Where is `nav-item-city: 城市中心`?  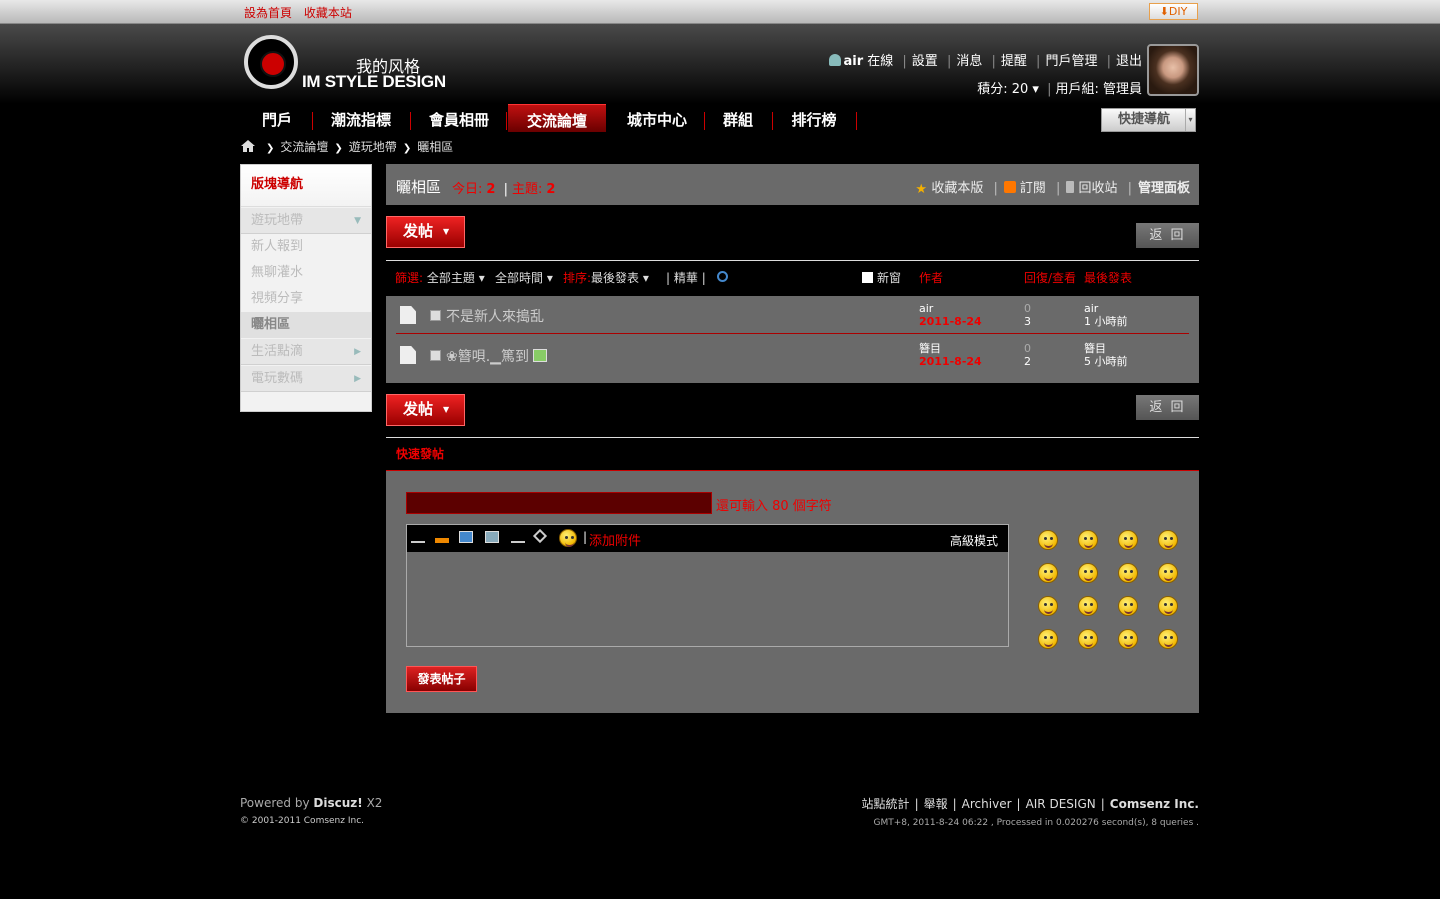 nav-item-city: 城市中心 is located at coordinates (657, 118).